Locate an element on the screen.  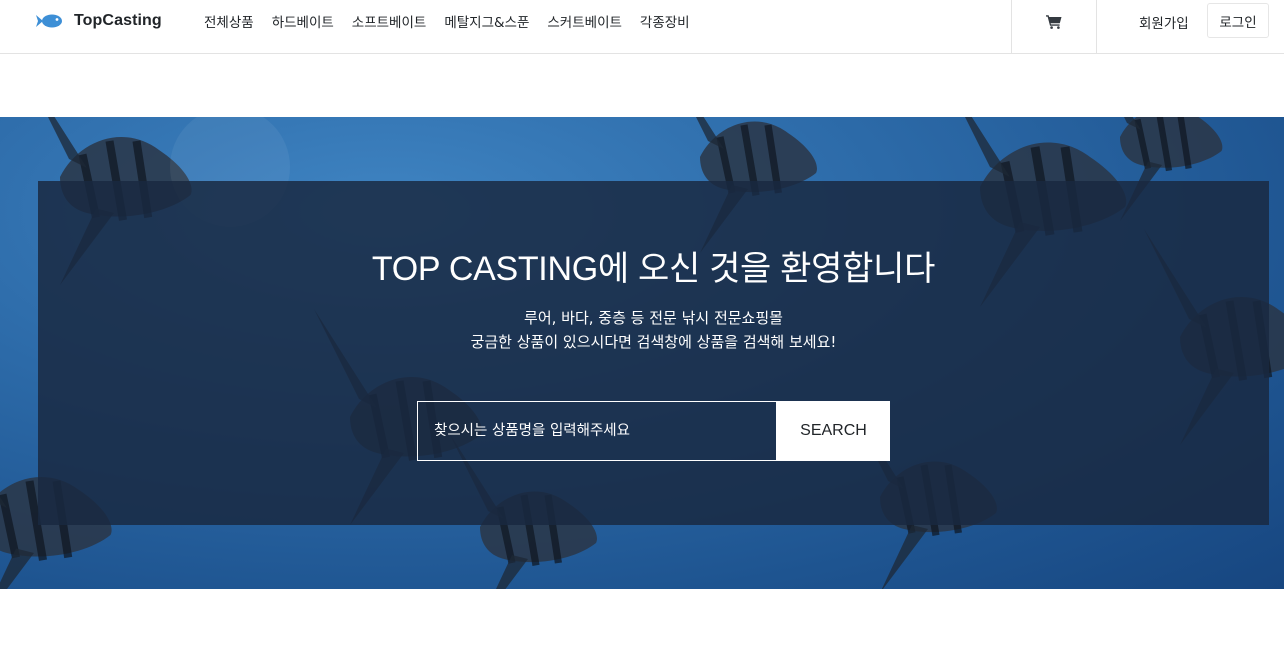
nav-item-metal-jig-spoon: 메탈지그&스푼 is located at coordinates (486, 21).